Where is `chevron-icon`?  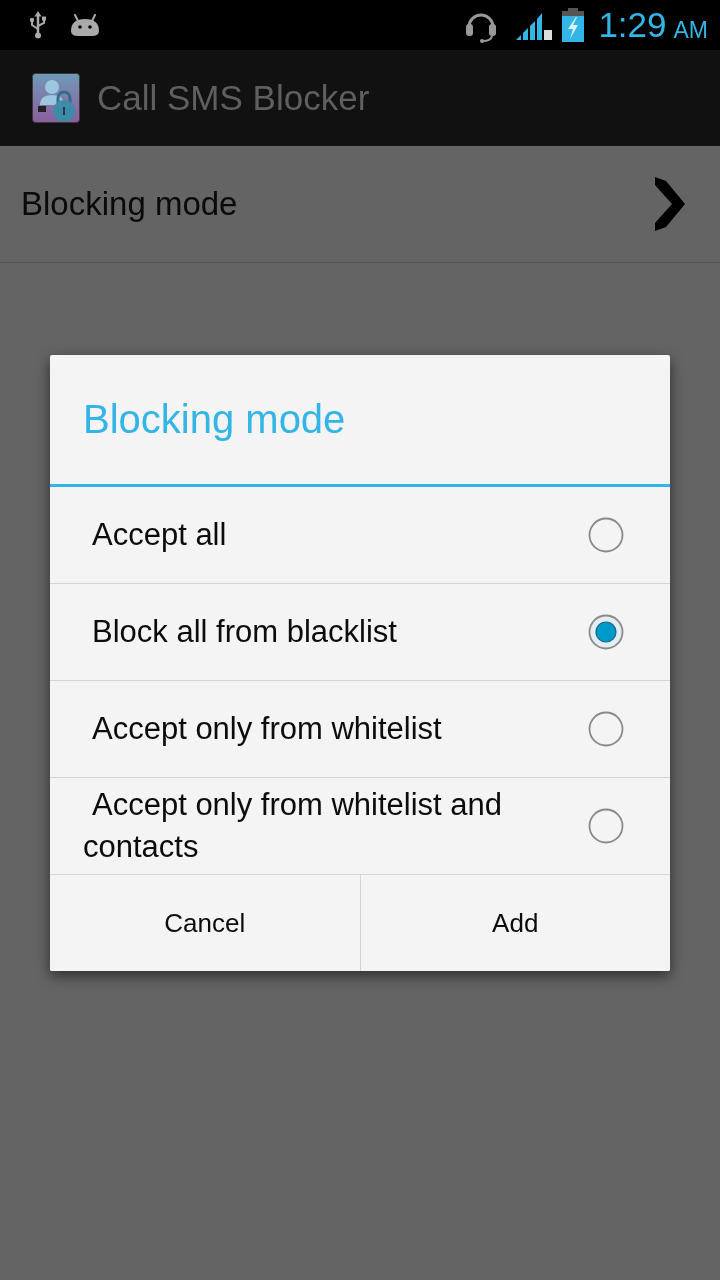
chevron-icon is located at coordinates (670, 204).